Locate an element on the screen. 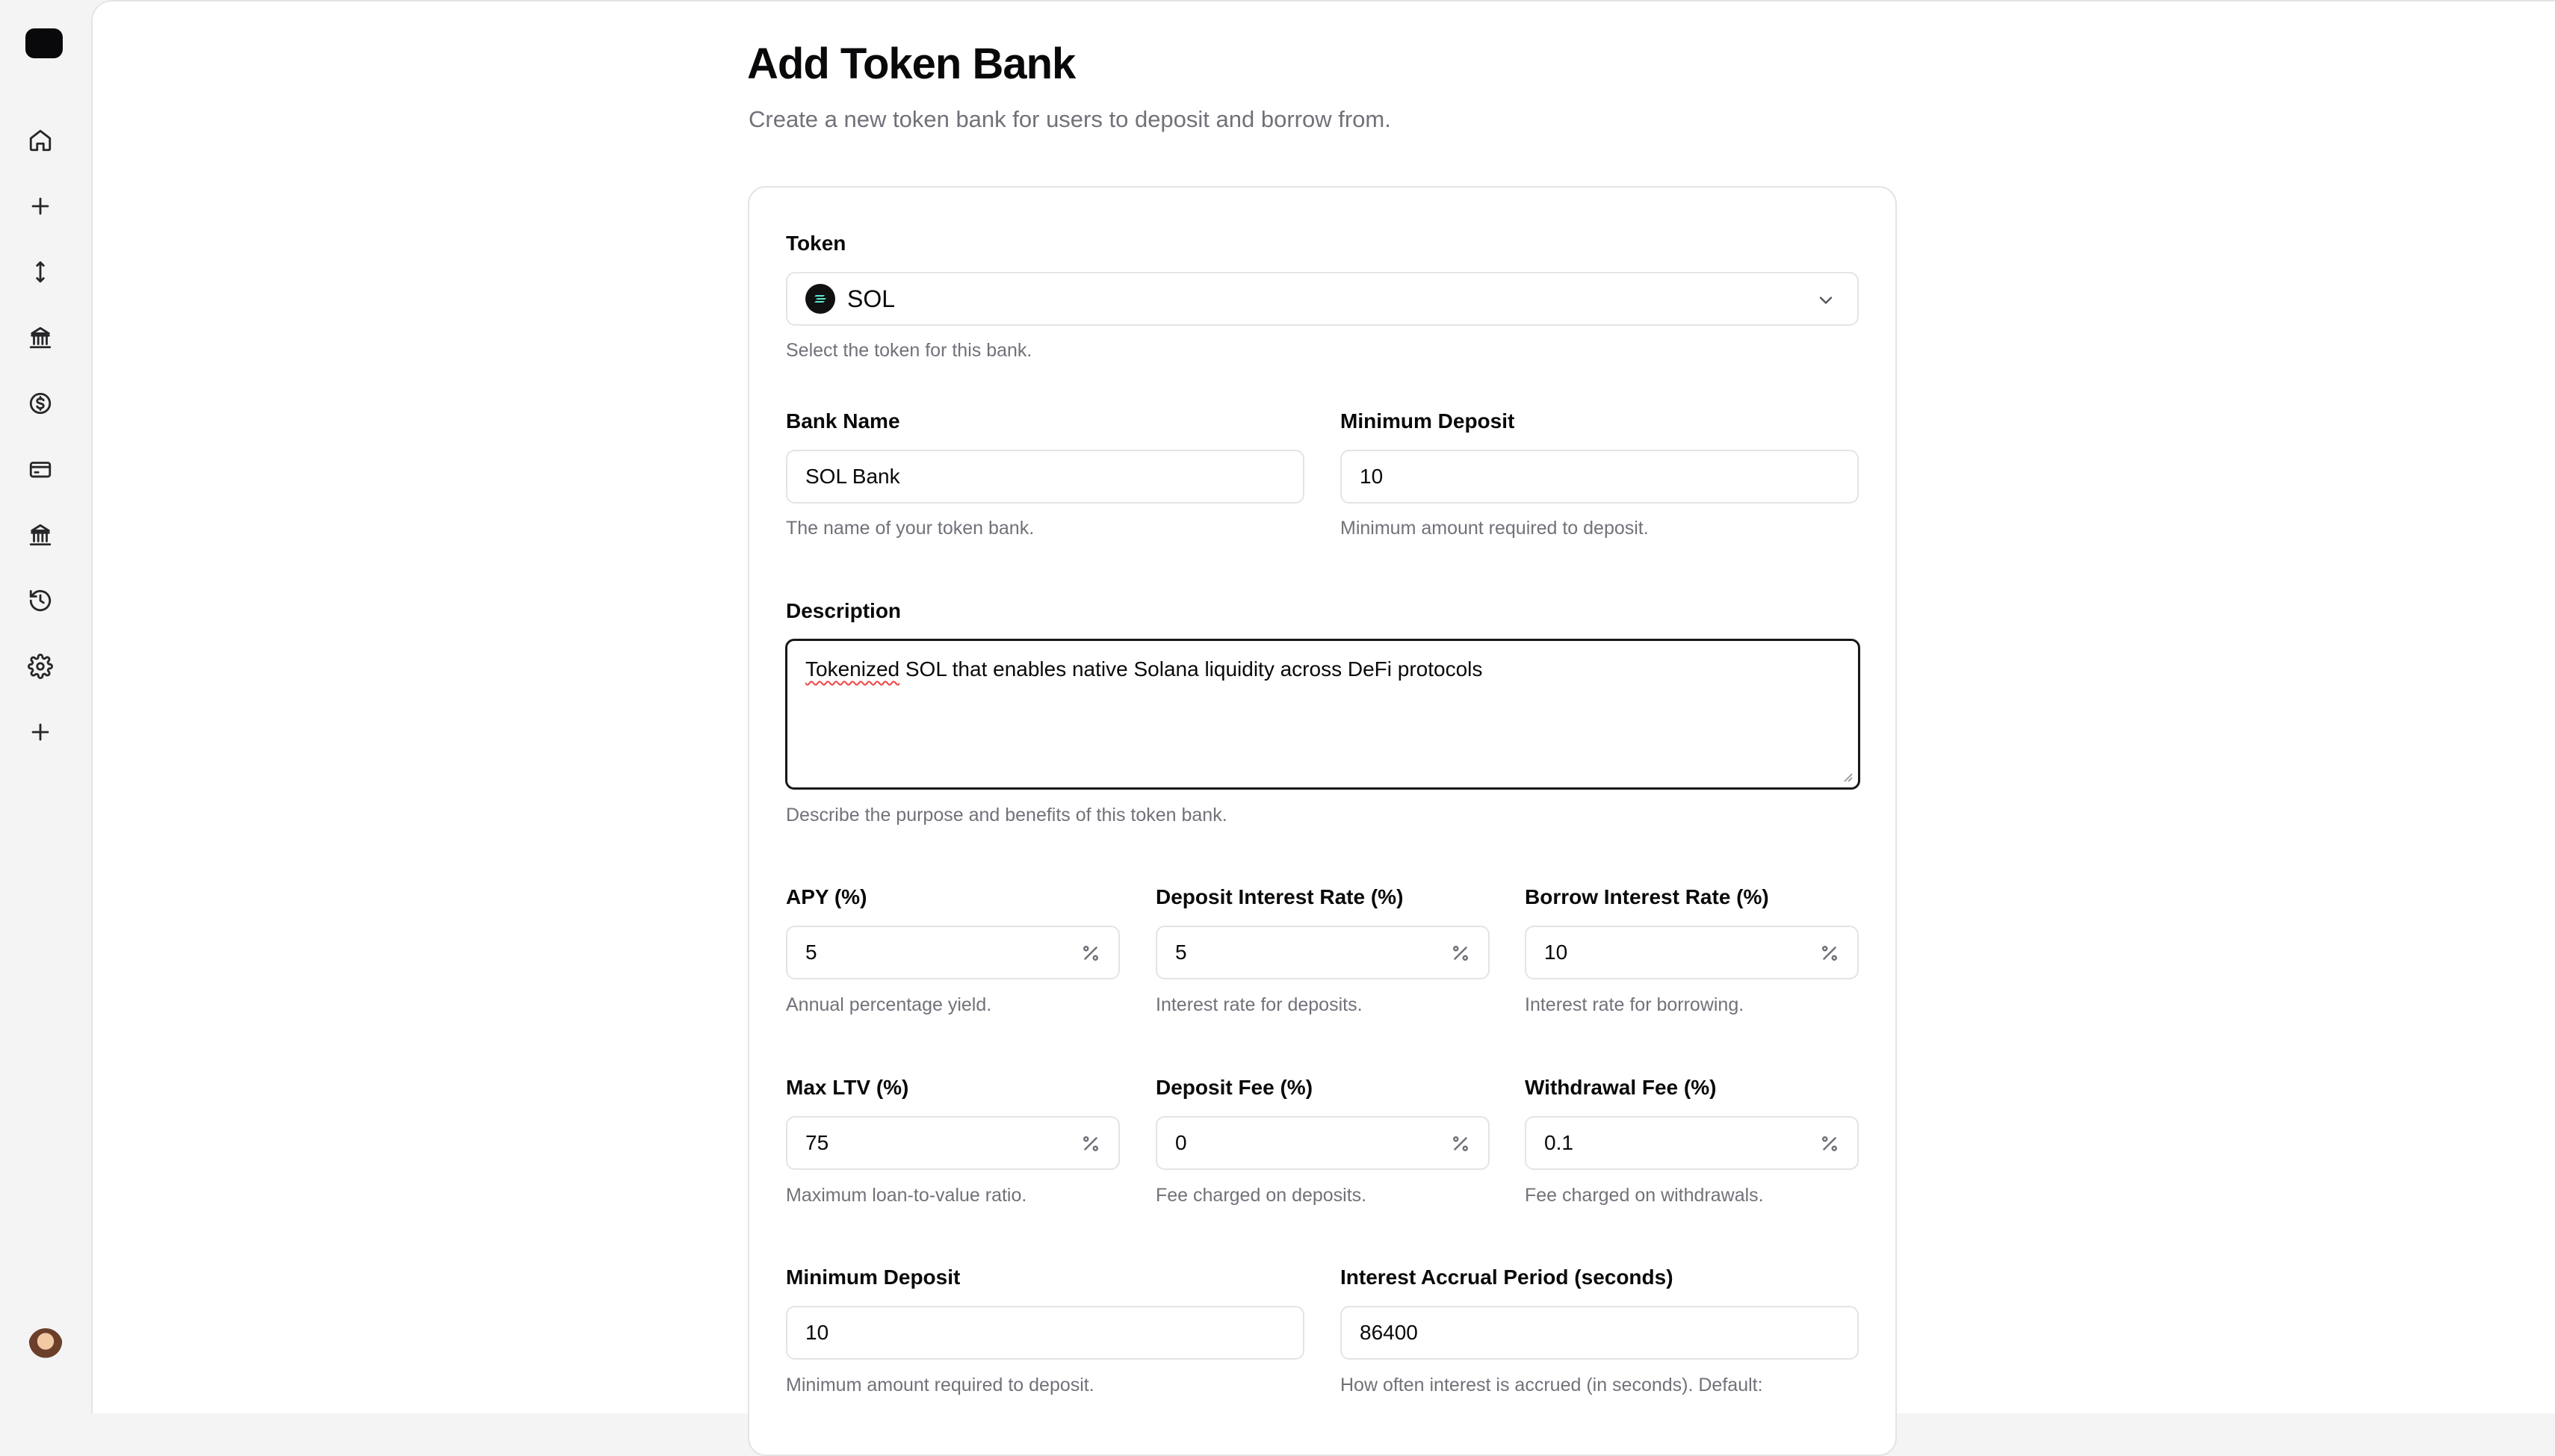  nav-plus-icon is located at coordinates (40, 206).